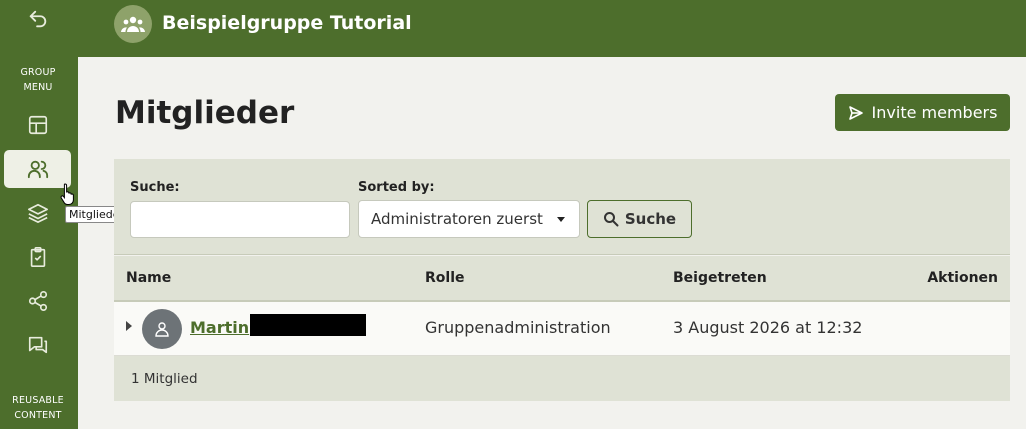 The image size is (1026, 429). I want to click on sidebar-item-dashboard, so click(37, 125).